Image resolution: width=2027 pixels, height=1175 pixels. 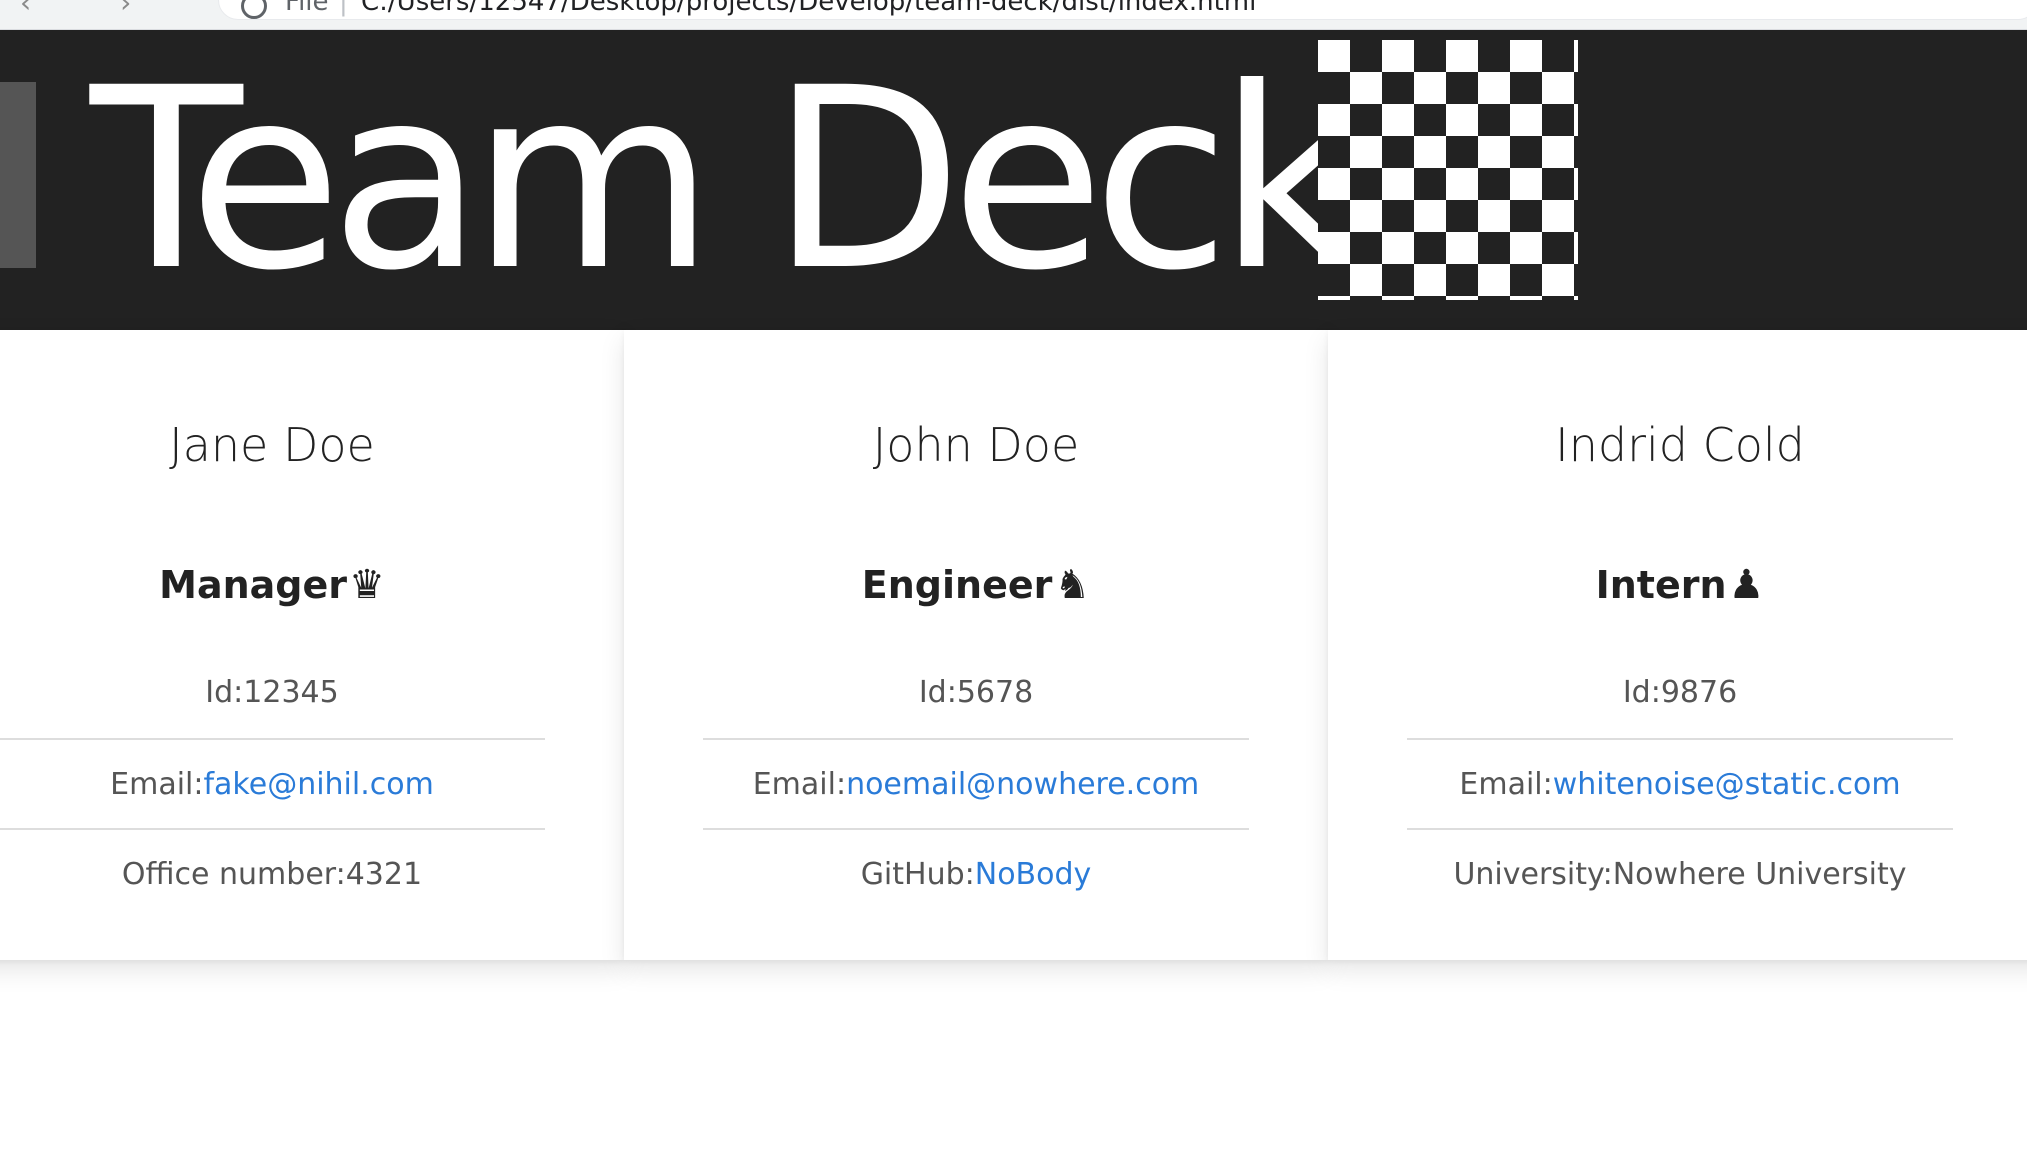 What do you see at coordinates (254, 9) in the screenshot?
I see `info-icon` at bounding box center [254, 9].